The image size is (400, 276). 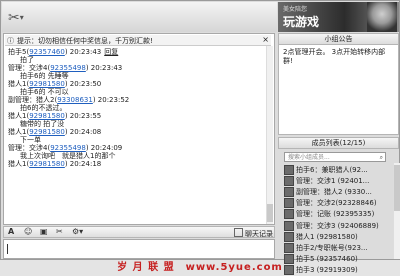 What do you see at coordinates (59, 231) in the screenshot?
I see `screenshot-icon: ✂` at bounding box center [59, 231].